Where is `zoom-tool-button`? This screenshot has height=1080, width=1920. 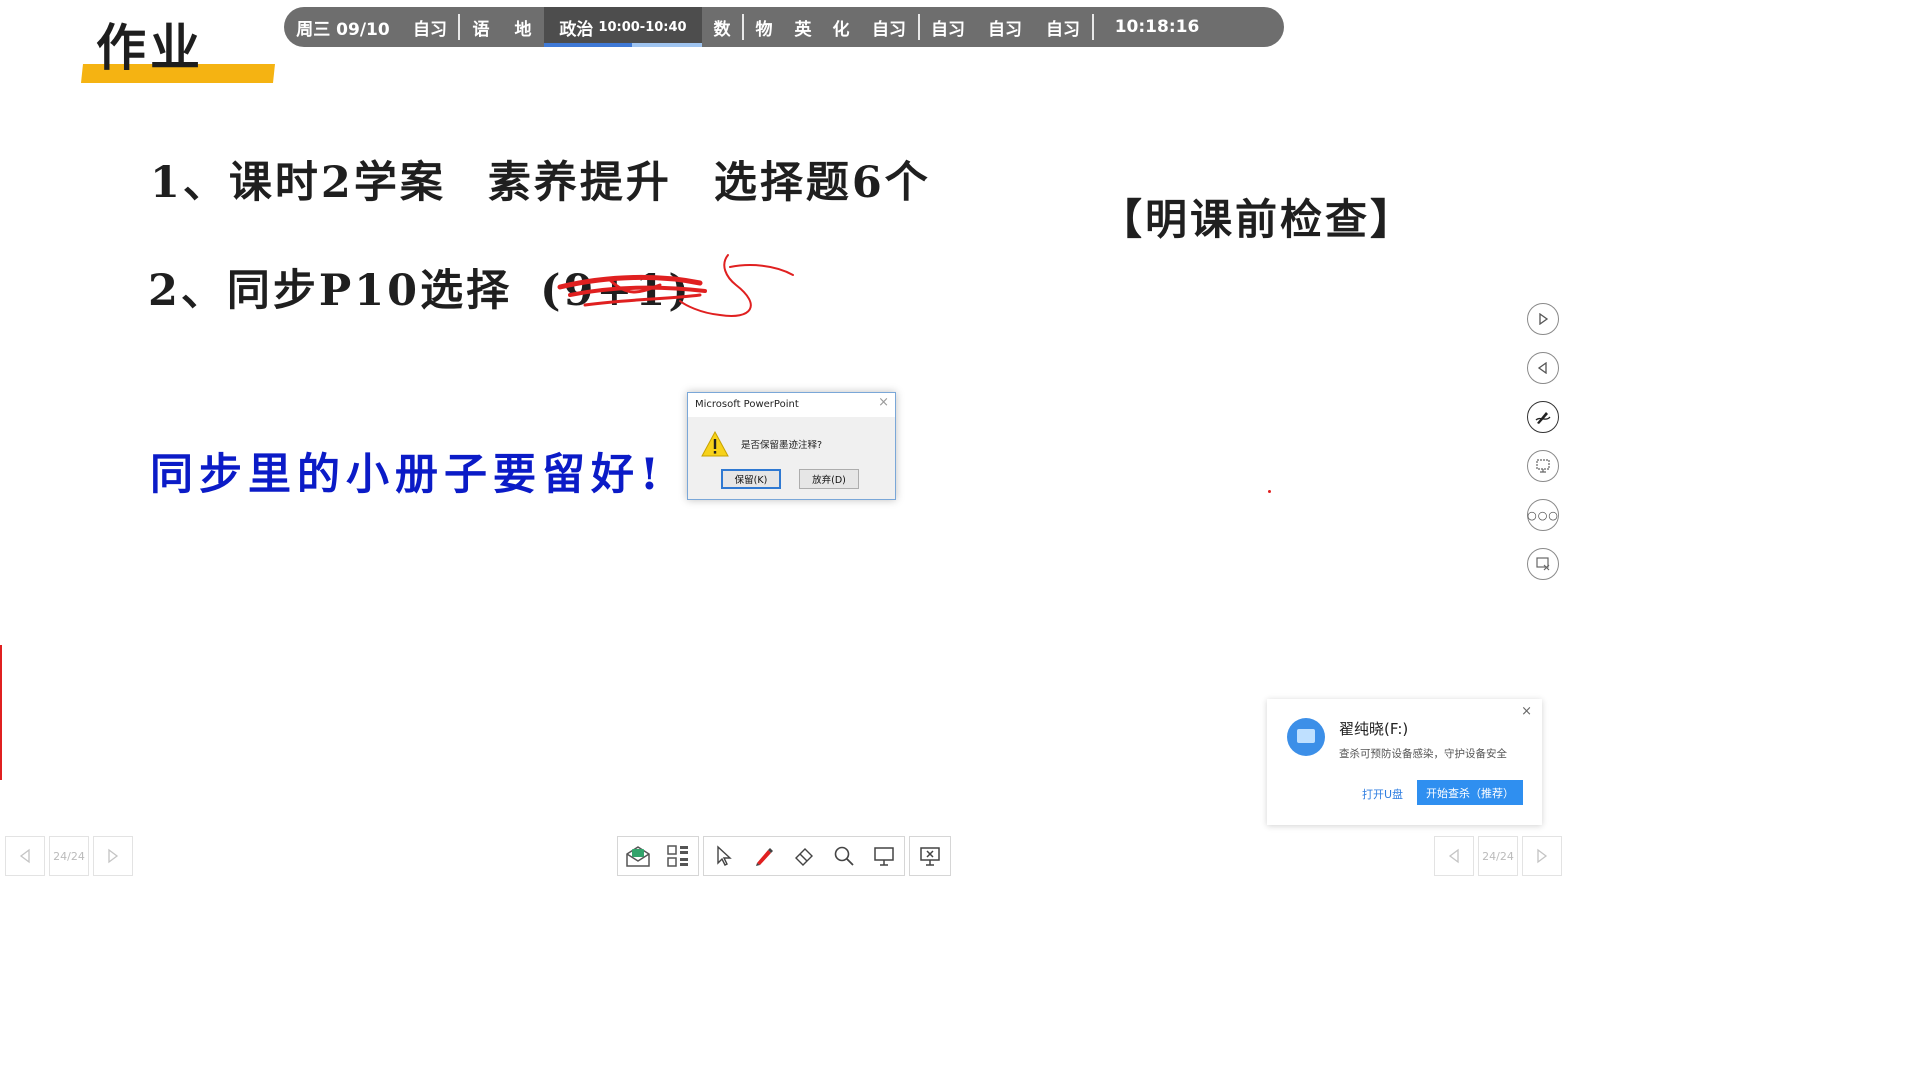
zoom-tool-button is located at coordinates (844, 856).